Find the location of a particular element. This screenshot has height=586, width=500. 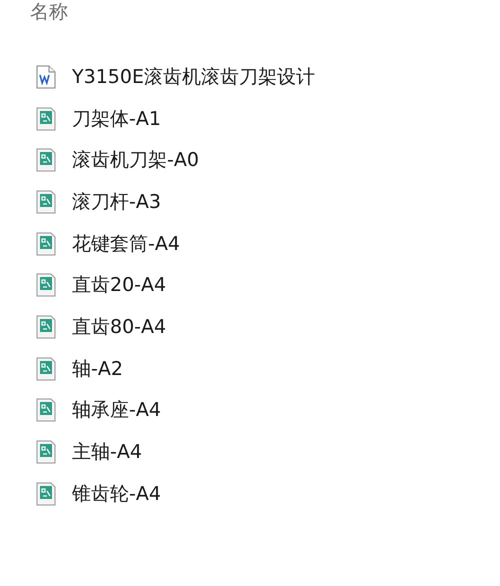

file-name: Y3150E滚齿机滚齿刀架设计 is located at coordinates (193, 77).